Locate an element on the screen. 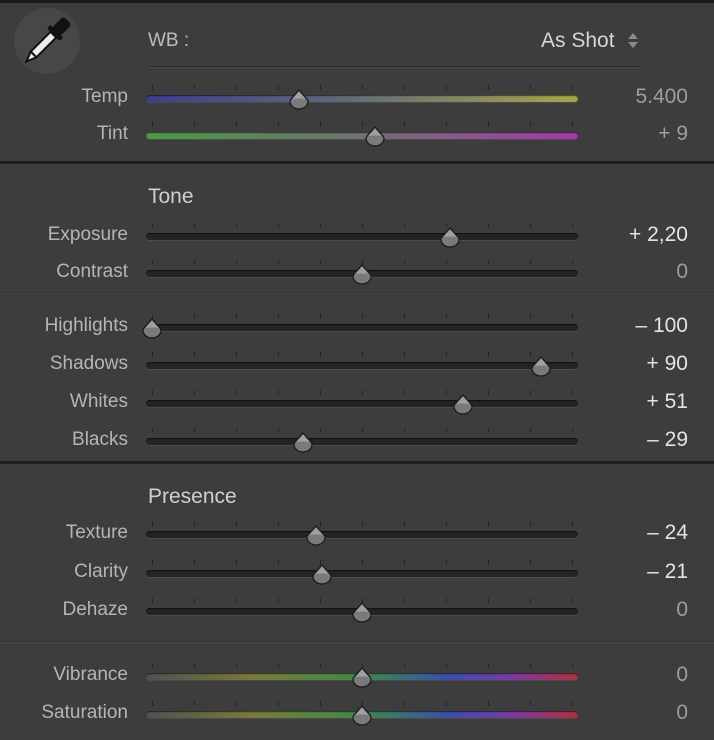 The width and height of the screenshot is (714, 740). tint-slider-thumb is located at coordinates (375, 137).